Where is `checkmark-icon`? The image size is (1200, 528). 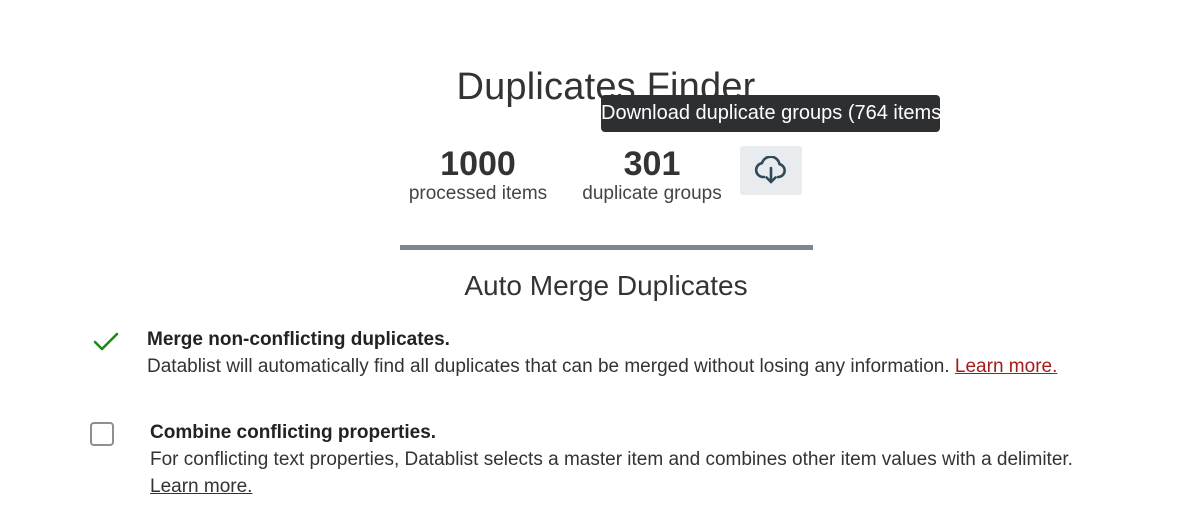 checkmark-icon is located at coordinates (106, 342).